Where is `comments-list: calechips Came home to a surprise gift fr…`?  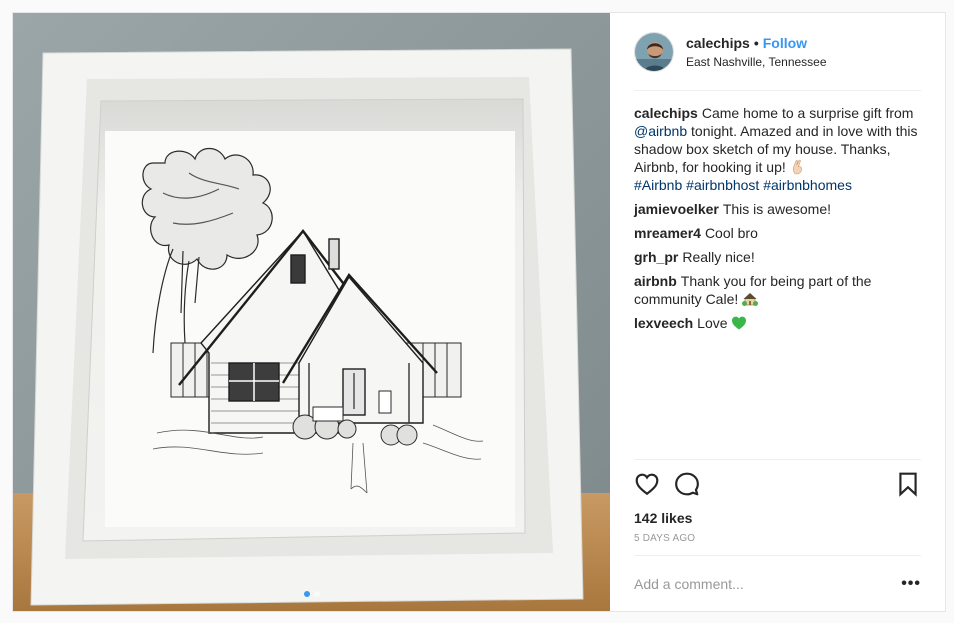
comments-list: calechips Came home to a surprise gift fr… is located at coordinates (777, 214).